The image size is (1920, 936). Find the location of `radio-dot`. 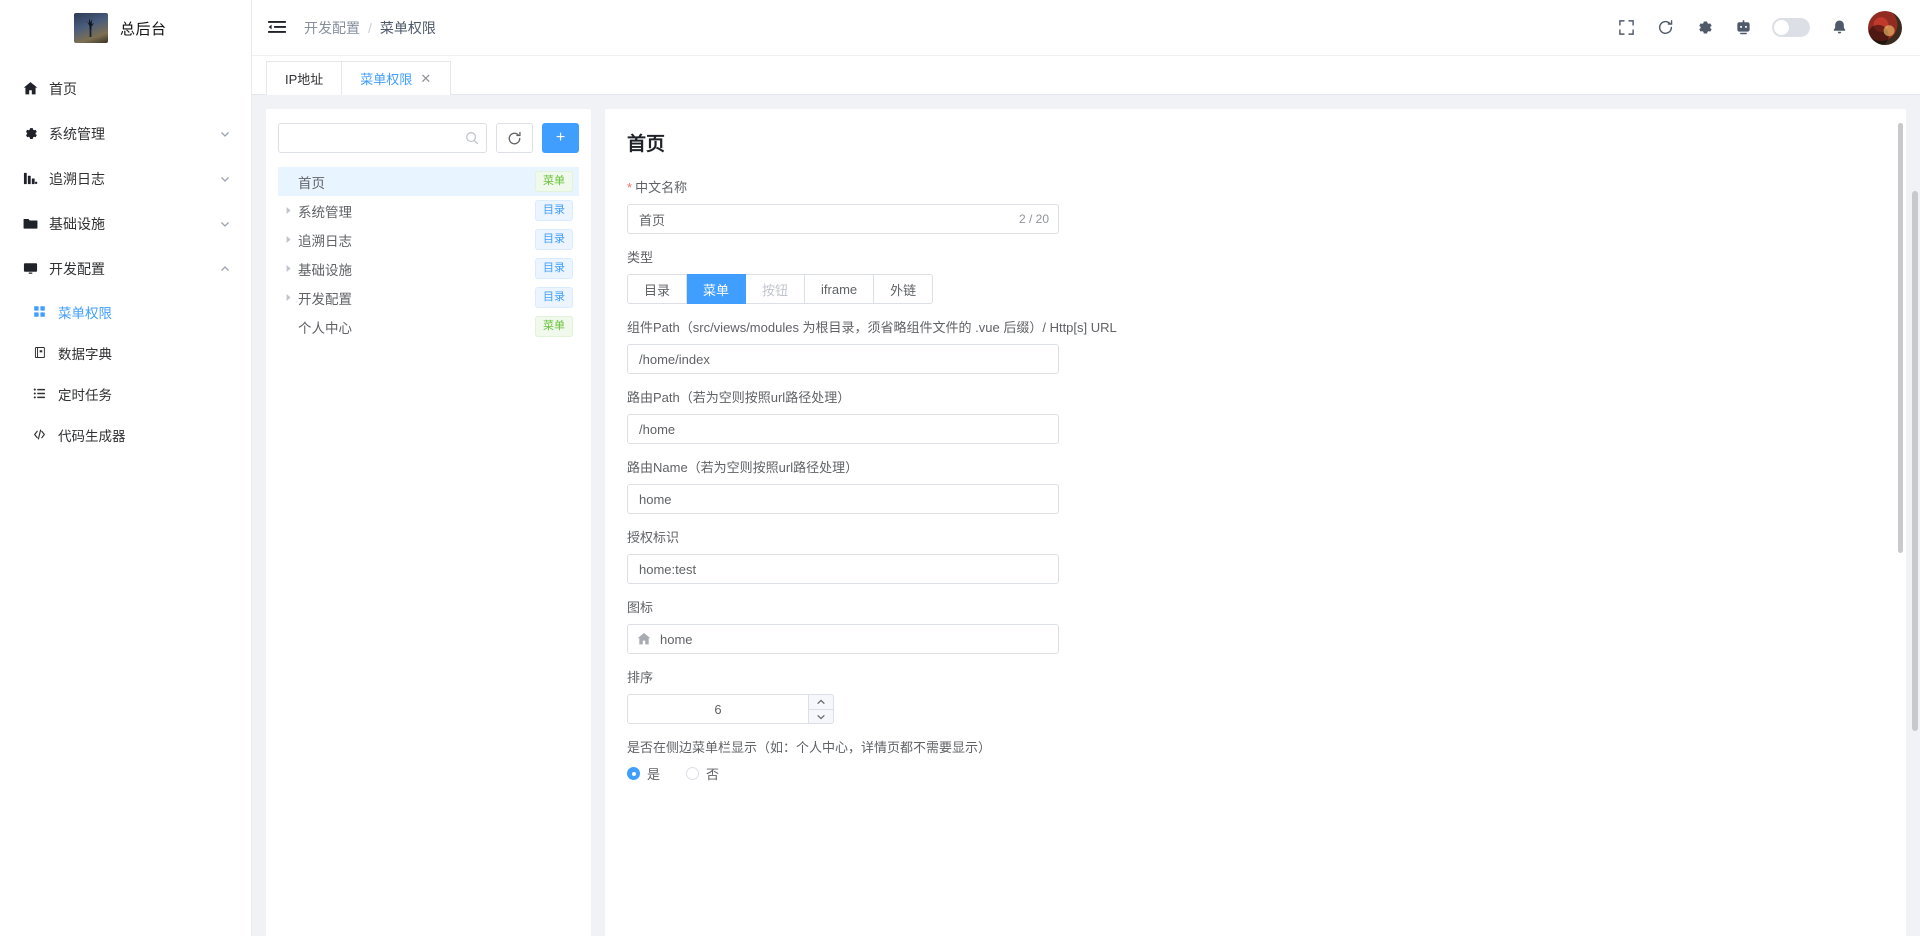

radio-dot is located at coordinates (693, 773).